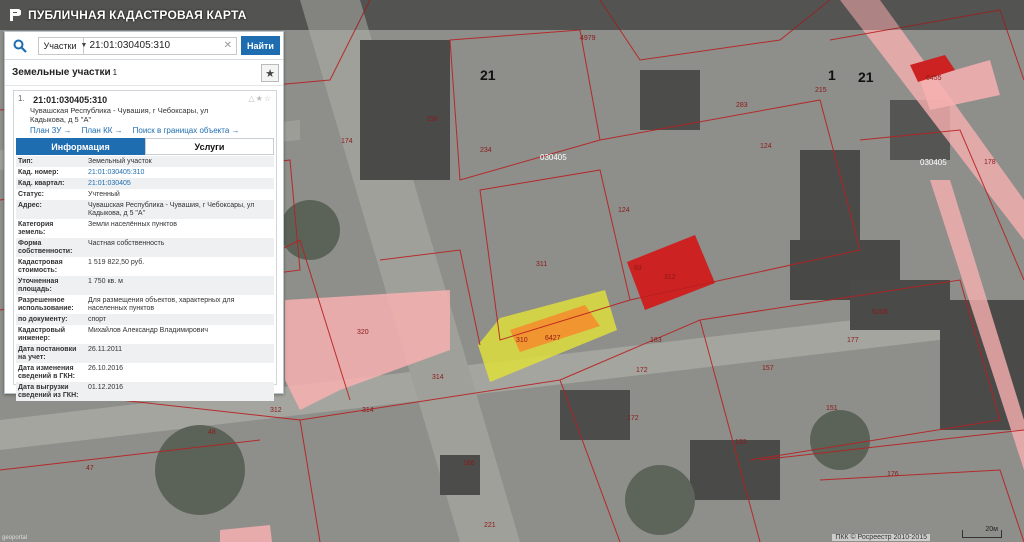 This screenshot has width=1024, height=542. I want to click on find-button: Найти, so click(260, 45).